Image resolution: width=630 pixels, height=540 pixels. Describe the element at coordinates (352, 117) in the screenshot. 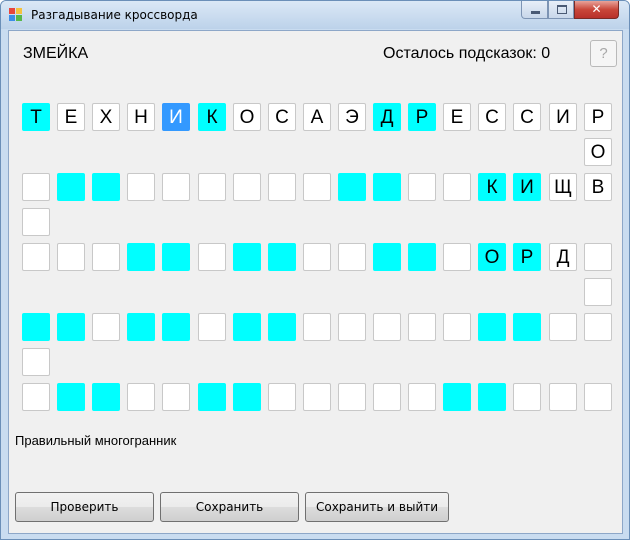

I see `grid-cell: Э` at that location.